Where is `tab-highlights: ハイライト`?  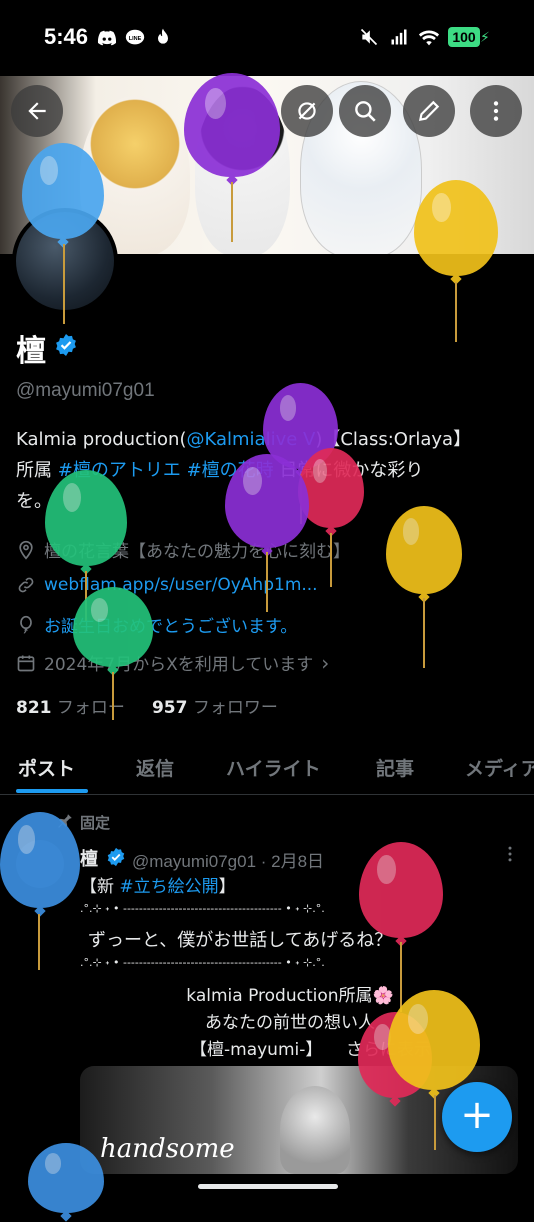
tab-highlights: ハイライト is located at coordinates (273, 767).